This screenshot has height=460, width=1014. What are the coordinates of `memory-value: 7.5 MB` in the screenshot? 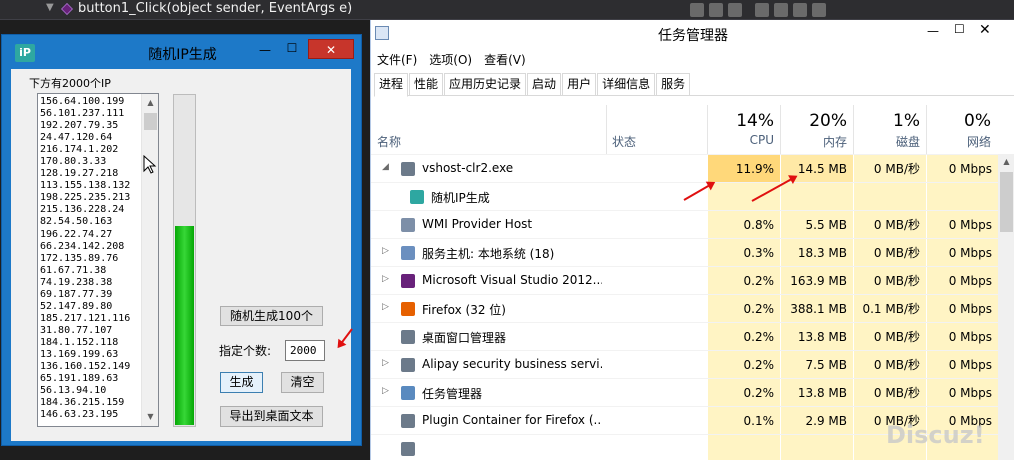 It's located at (816, 365).